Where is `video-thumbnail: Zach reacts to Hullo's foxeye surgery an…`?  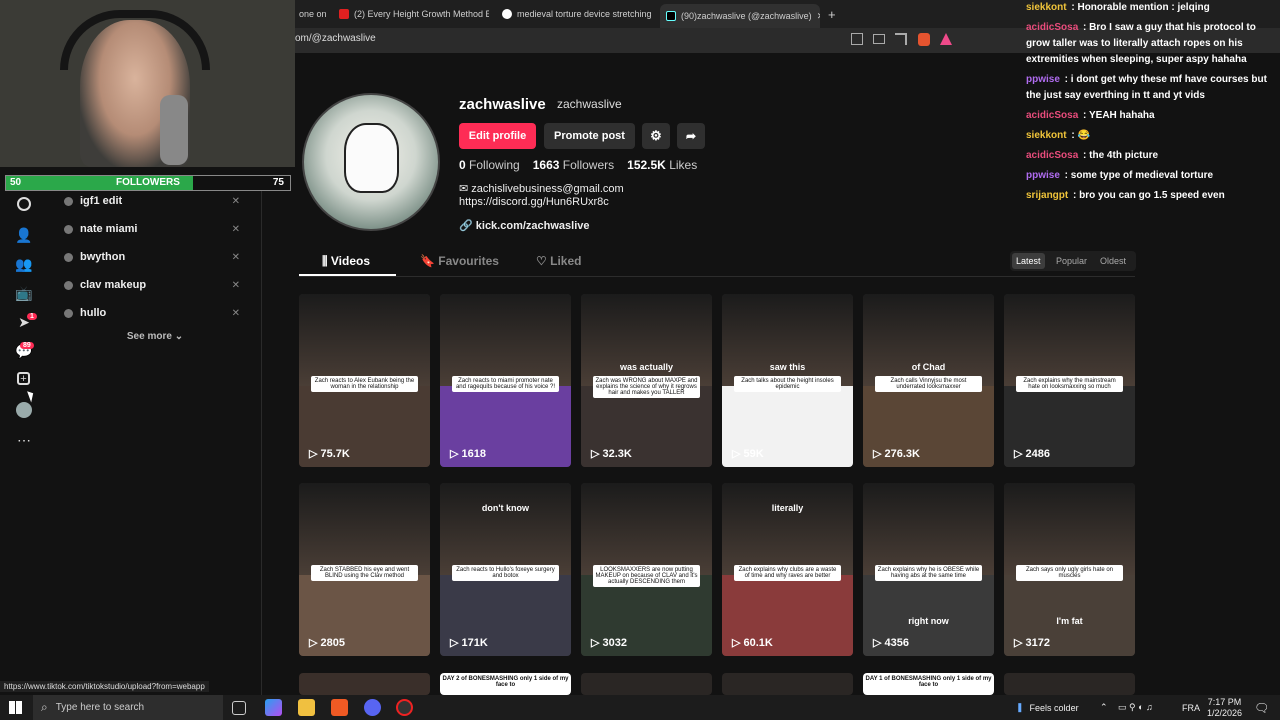
video-thumbnail: Zach reacts to Hullo's foxeye surgery an… is located at coordinates (505, 569).